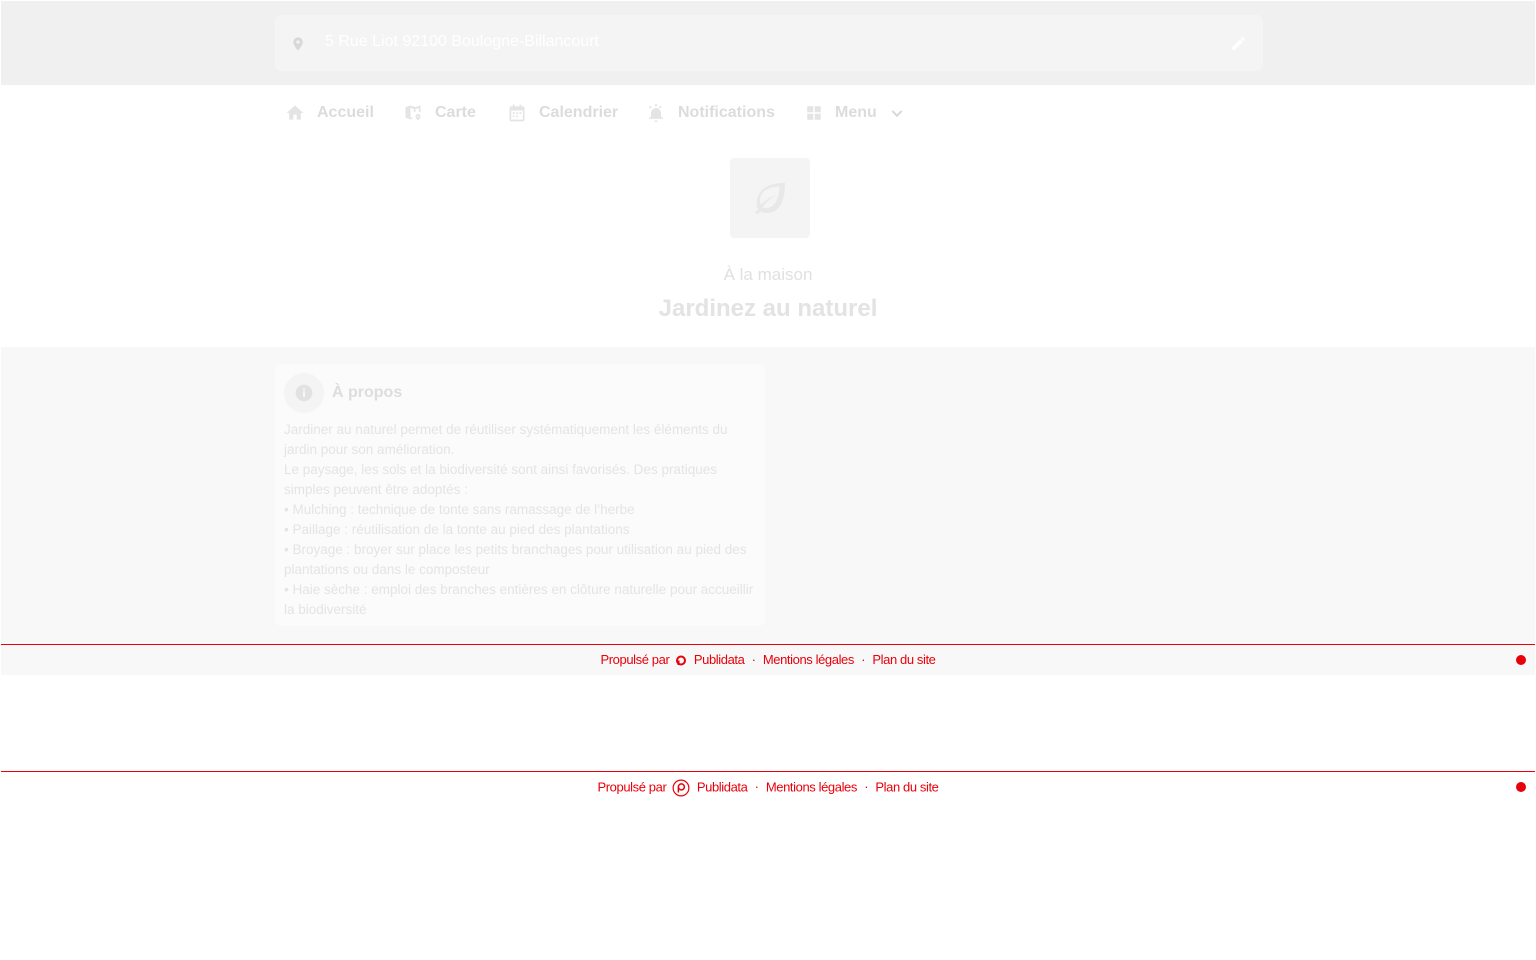 This screenshot has width=1536, height=960. I want to click on nav-label-home: Accueil, so click(345, 112).